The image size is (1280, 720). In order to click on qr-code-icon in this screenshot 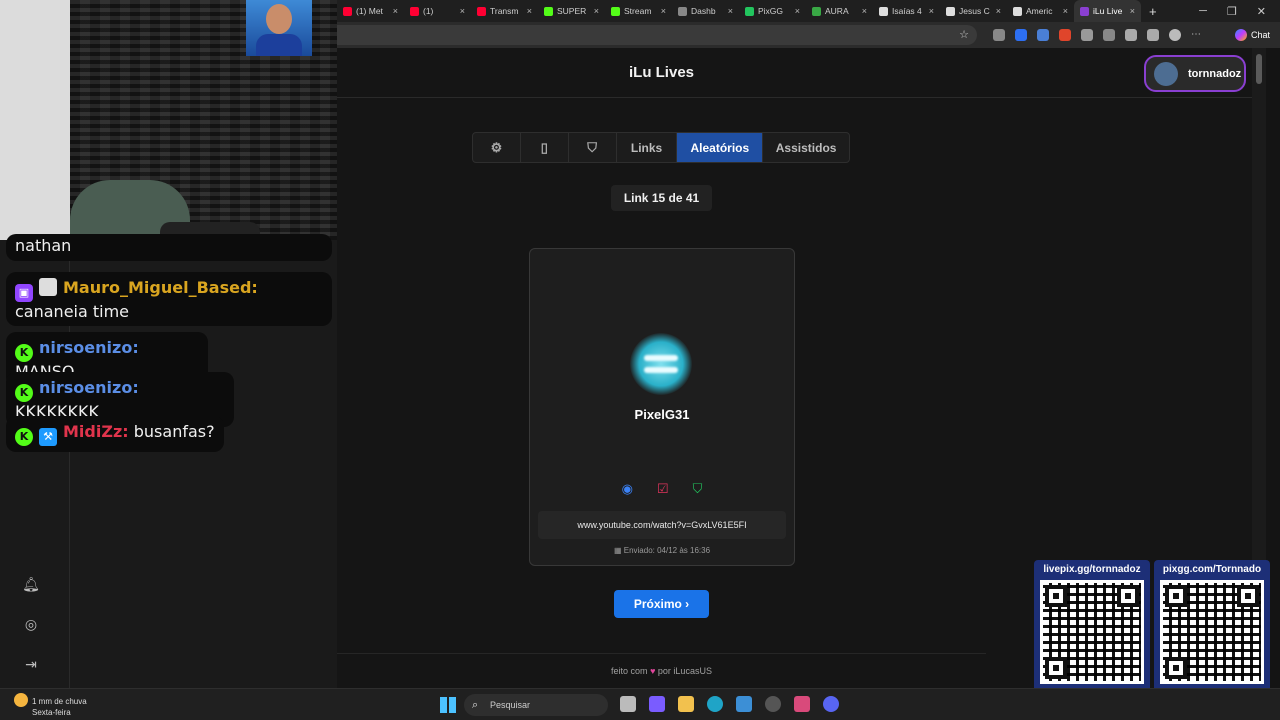, I will do `click(1092, 632)`.